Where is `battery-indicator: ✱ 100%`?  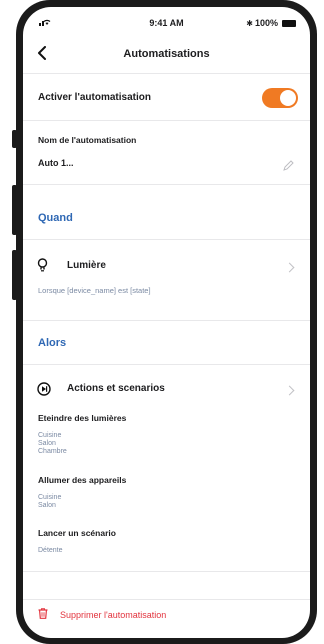
battery-indicator: ✱ 100% is located at coordinates (271, 23).